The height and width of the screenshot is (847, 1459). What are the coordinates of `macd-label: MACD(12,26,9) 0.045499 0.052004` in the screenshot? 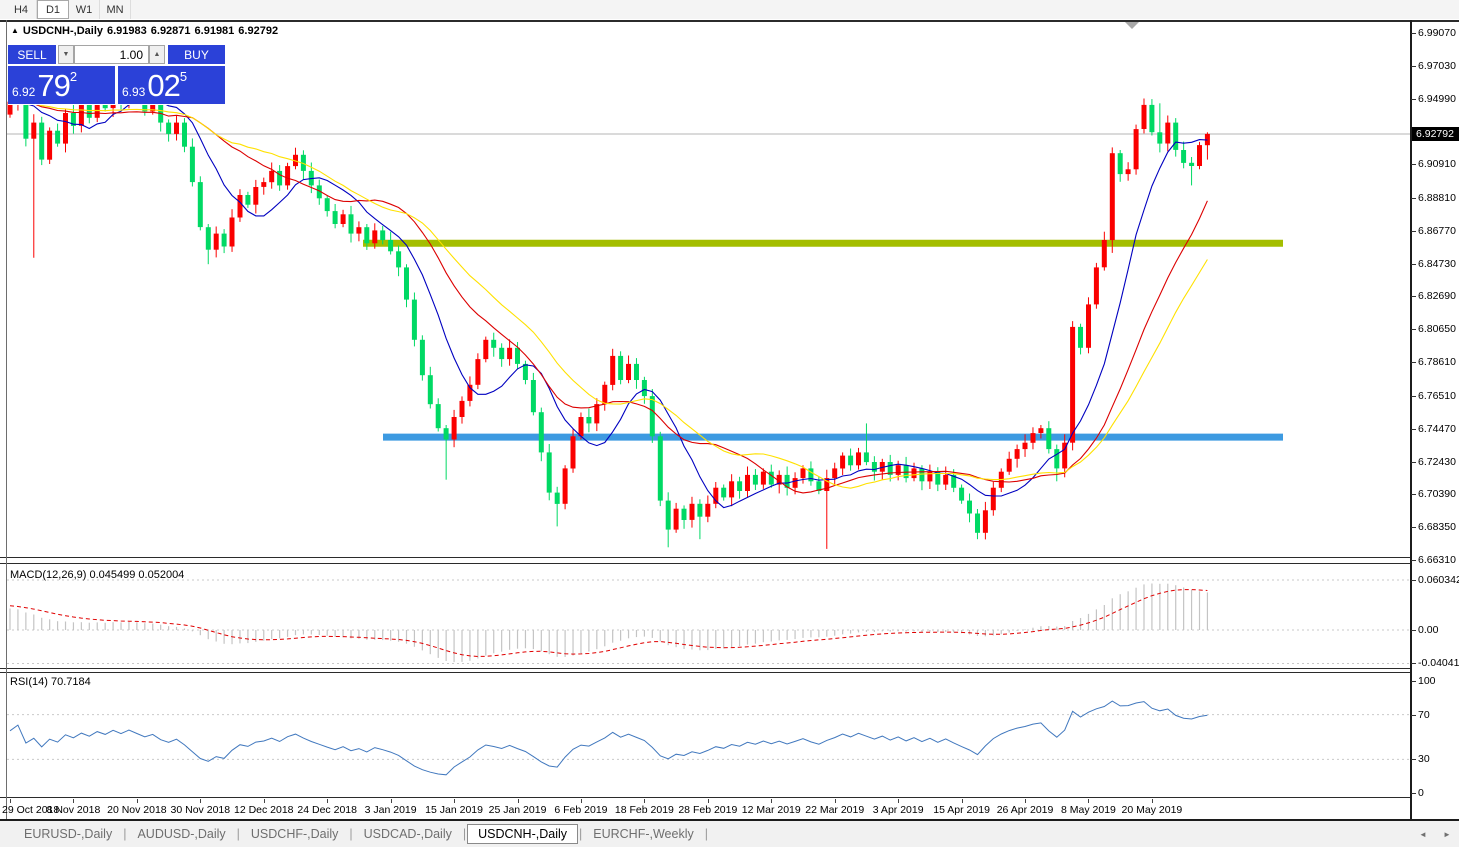 It's located at (97, 575).